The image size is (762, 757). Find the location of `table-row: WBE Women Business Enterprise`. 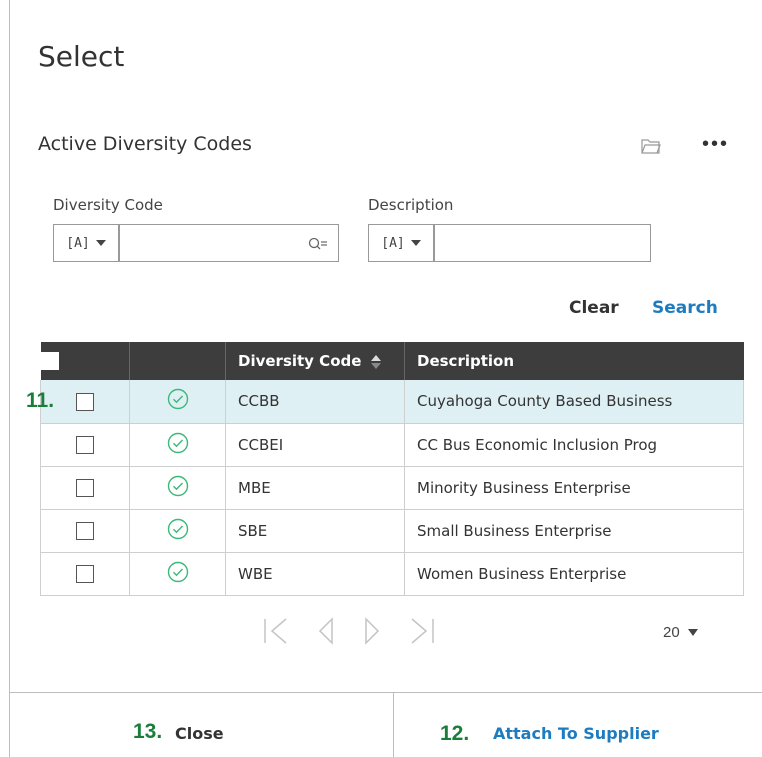

table-row: WBE Women Business Enterprise is located at coordinates (392, 574).